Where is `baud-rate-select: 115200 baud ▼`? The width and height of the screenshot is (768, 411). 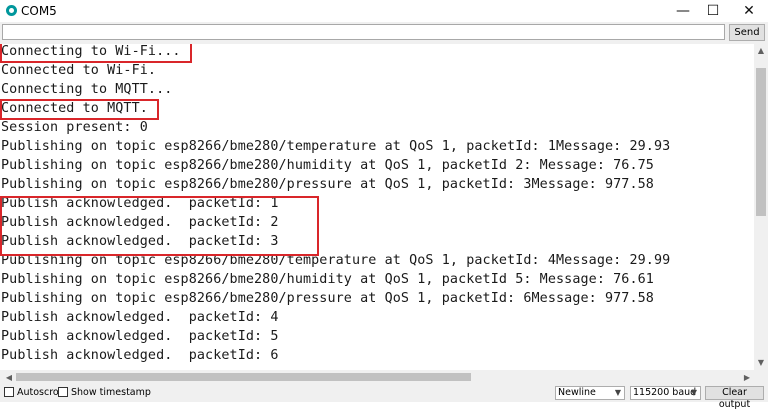 baud-rate-select: 115200 baud ▼ is located at coordinates (665, 393).